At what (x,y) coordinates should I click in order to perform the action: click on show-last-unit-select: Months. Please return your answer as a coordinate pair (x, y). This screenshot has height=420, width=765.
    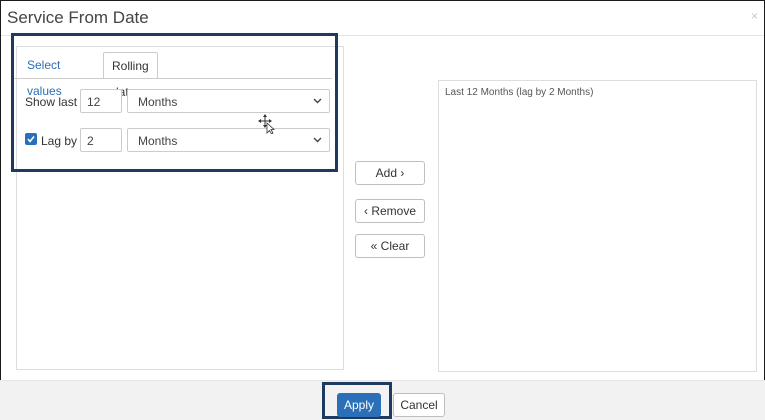
    Looking at the image, I should click on (228, 101).